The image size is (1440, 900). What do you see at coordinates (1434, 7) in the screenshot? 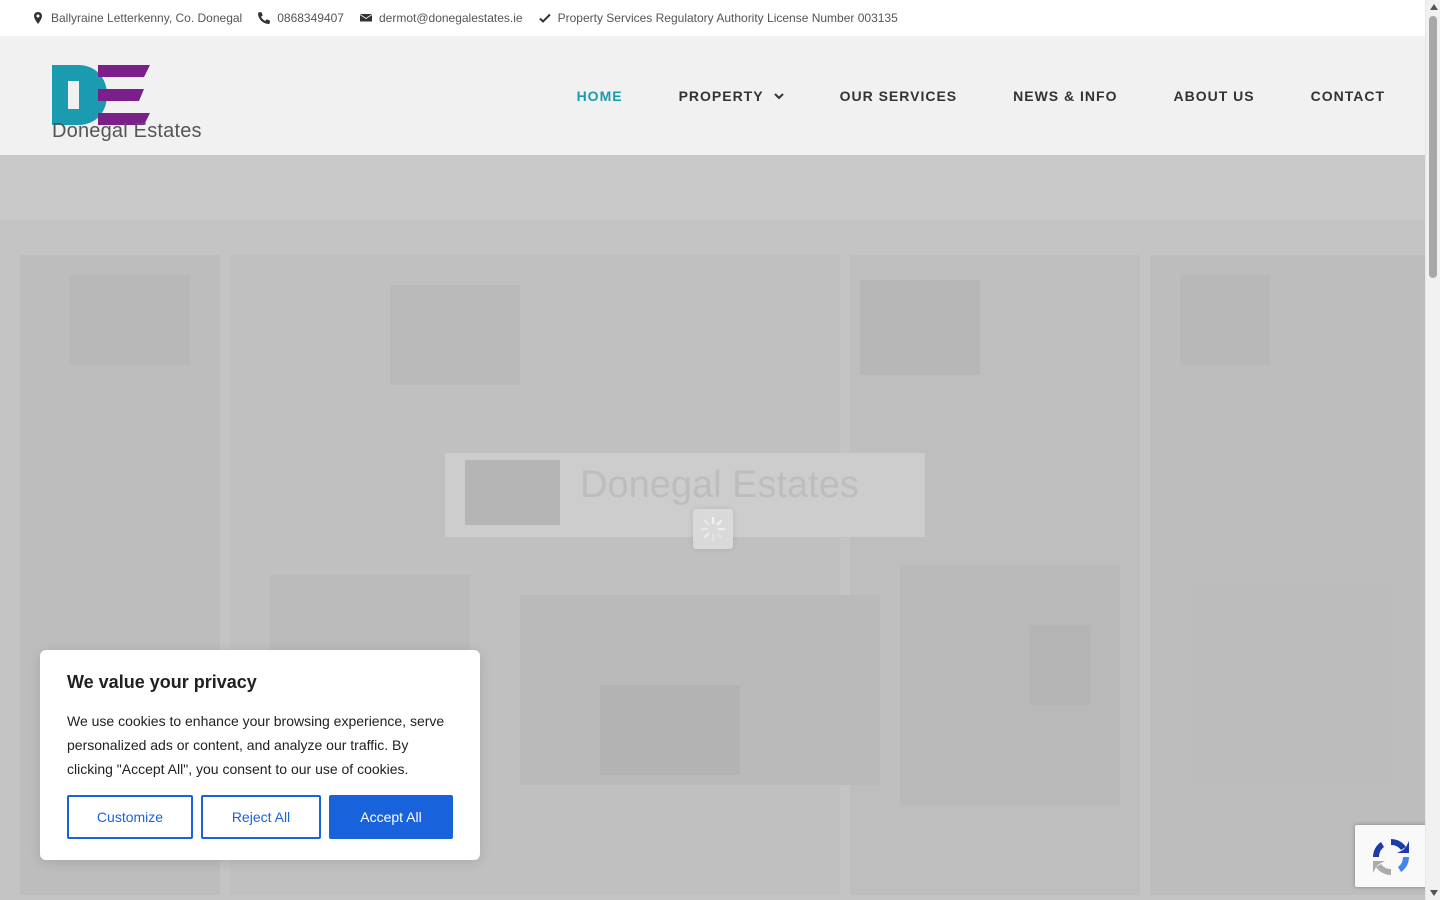
I see `scroll-up-arrow-icon` at bounding box center [1434, 7].